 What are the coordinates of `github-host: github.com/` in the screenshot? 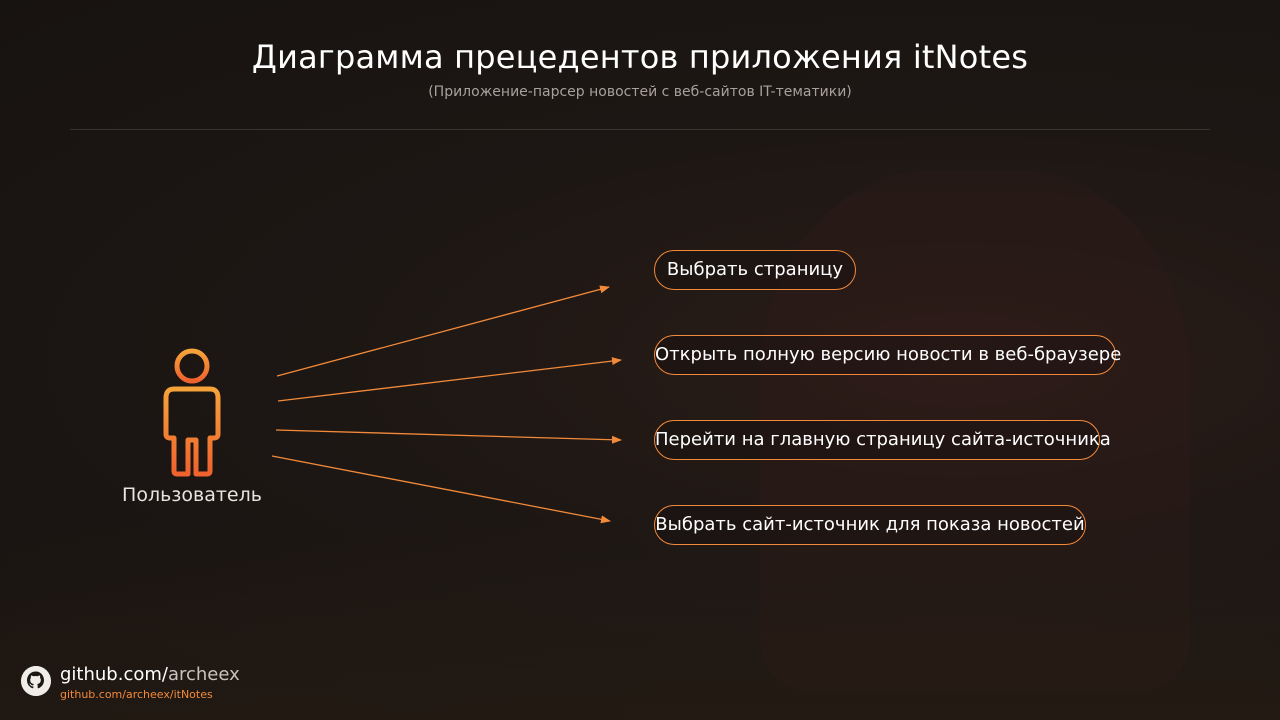 It's located at (114, 674).